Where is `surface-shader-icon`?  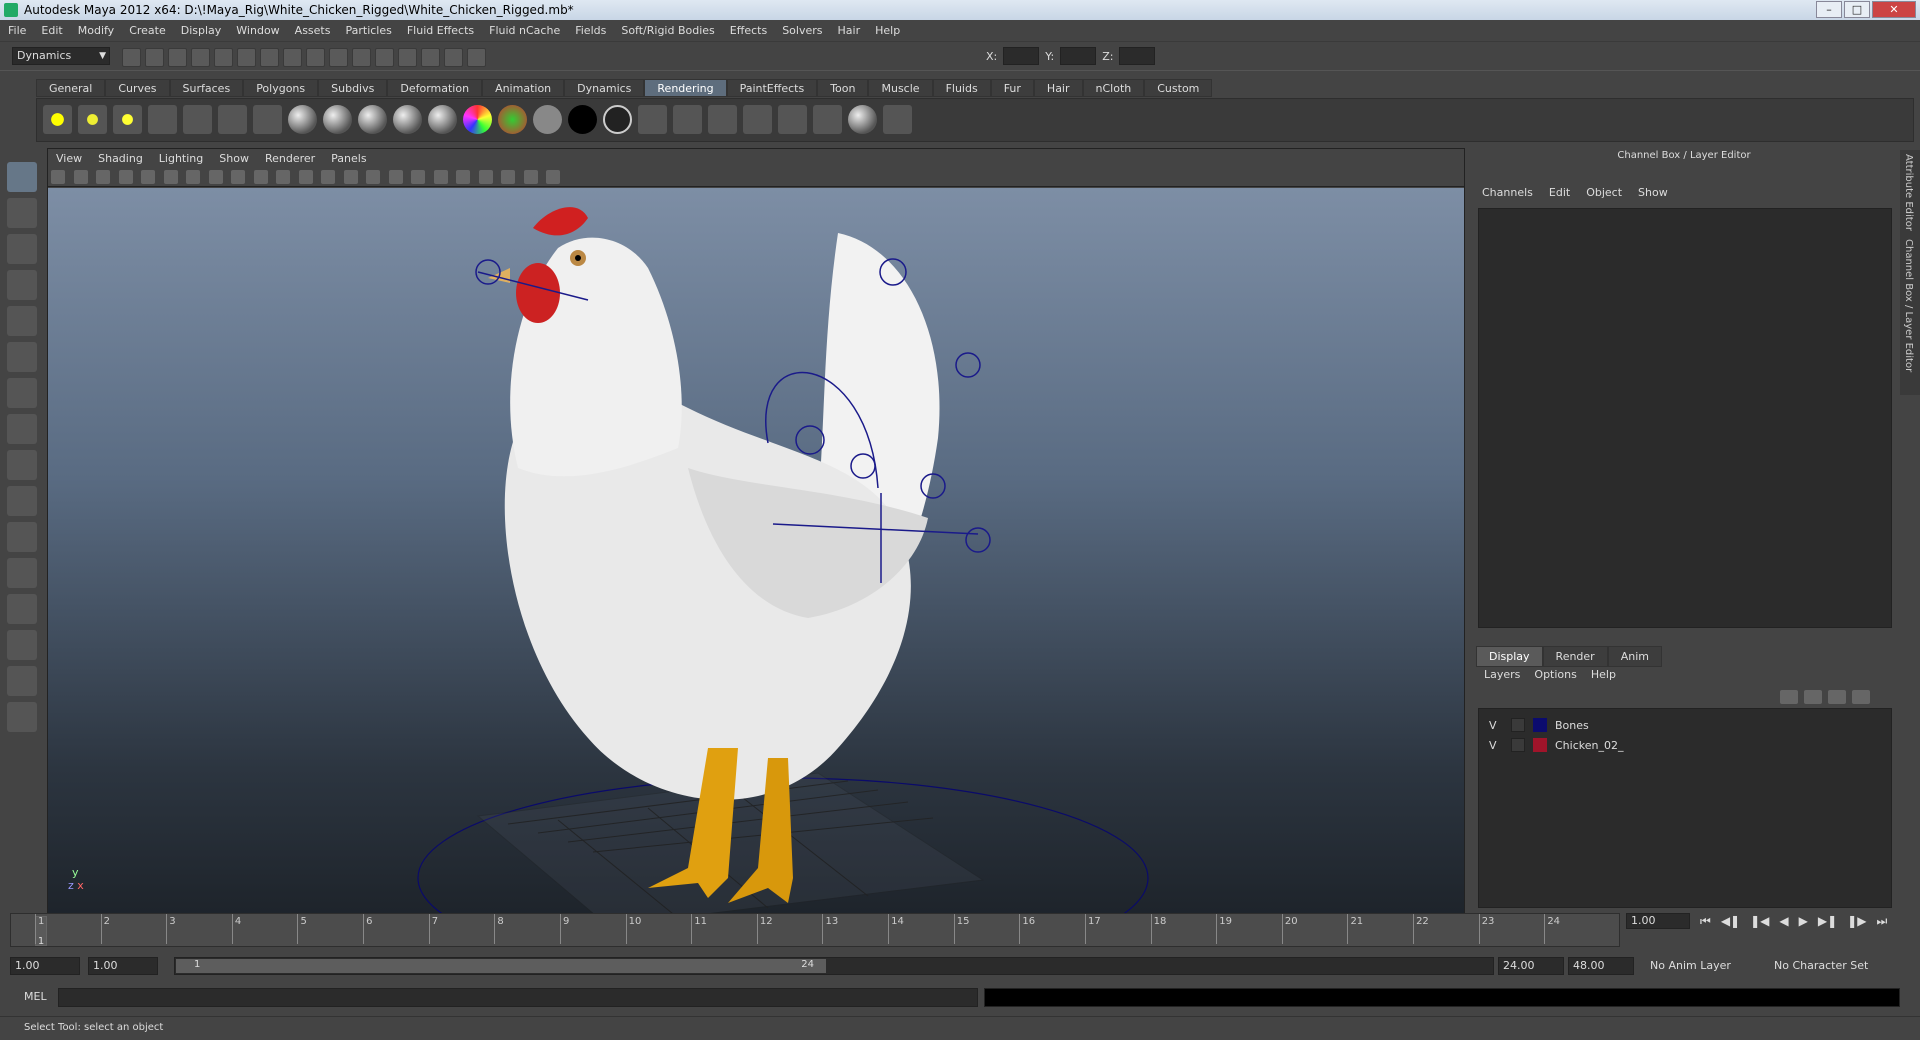
surface-shader-icon is located at coordinates (547, 119).